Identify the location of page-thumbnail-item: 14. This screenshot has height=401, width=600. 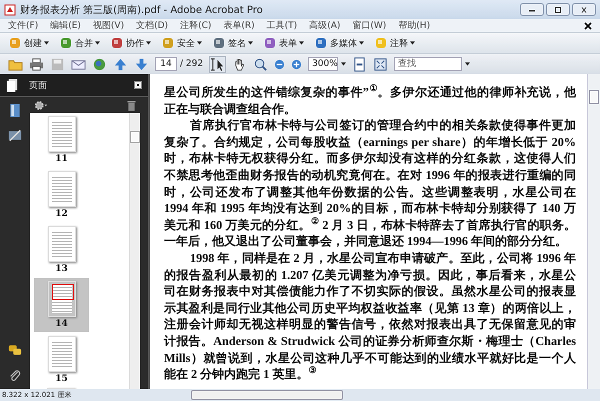
(61, 305).